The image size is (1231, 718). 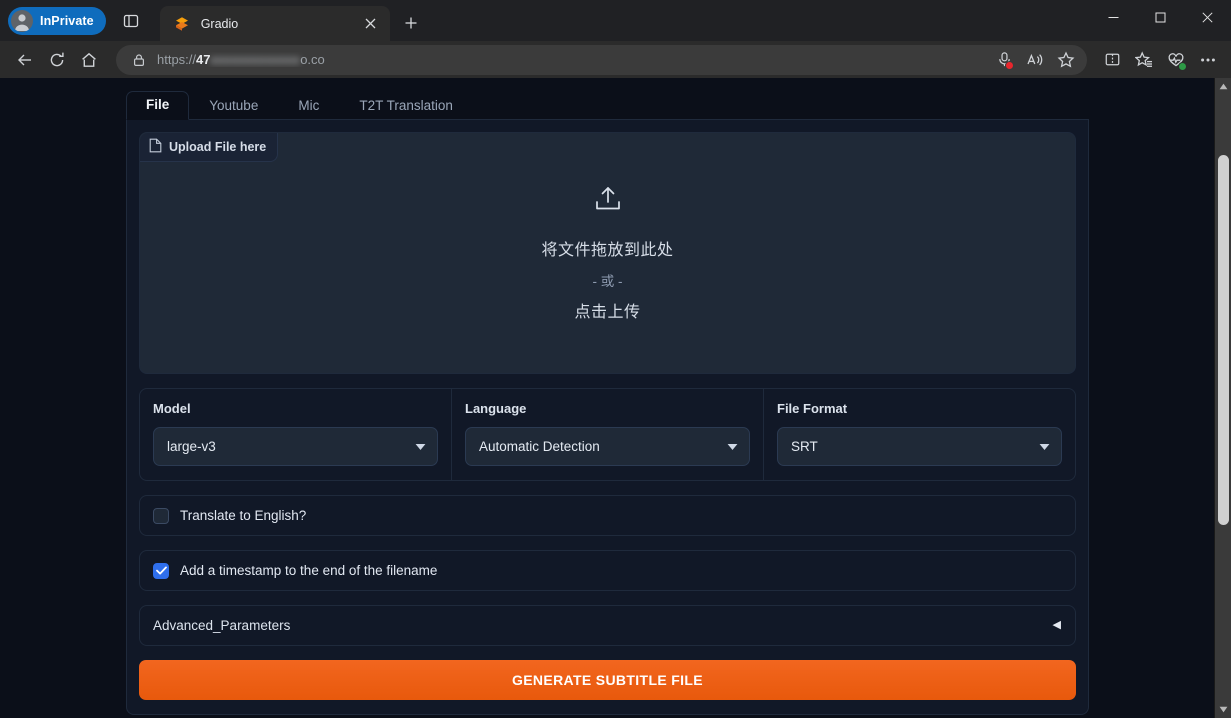 What do you see at coordinates (191, 446) in the screenshot?
I see `model-dropdown-value: large-v3` at bounding box center [191, 446].